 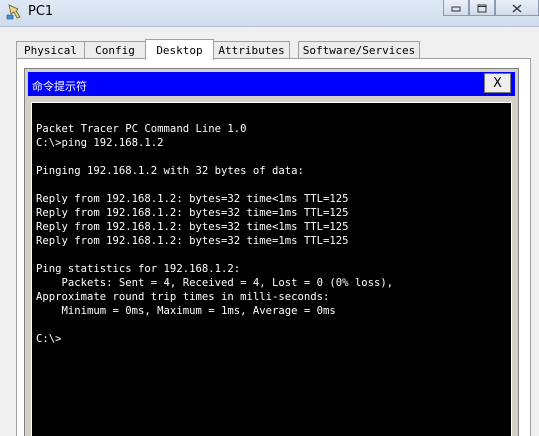 I want to click on window-close-button, so click(x=517, y=8).